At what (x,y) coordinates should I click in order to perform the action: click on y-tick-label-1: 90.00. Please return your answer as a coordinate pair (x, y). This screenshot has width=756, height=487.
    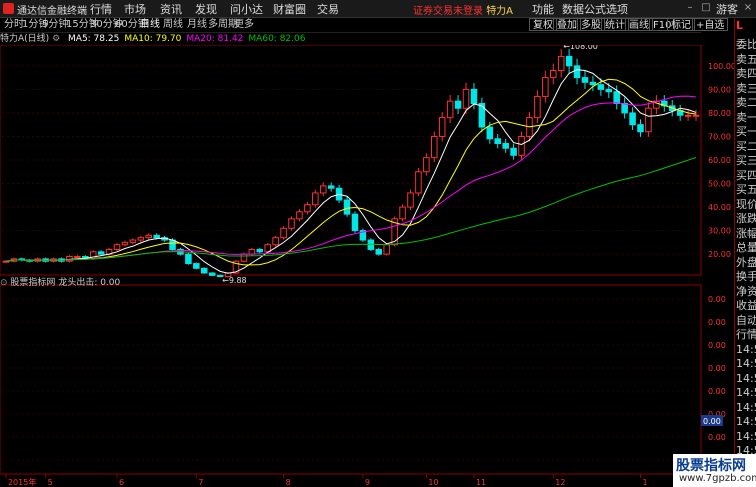
    Looking at the image, I should click on (719, 89).